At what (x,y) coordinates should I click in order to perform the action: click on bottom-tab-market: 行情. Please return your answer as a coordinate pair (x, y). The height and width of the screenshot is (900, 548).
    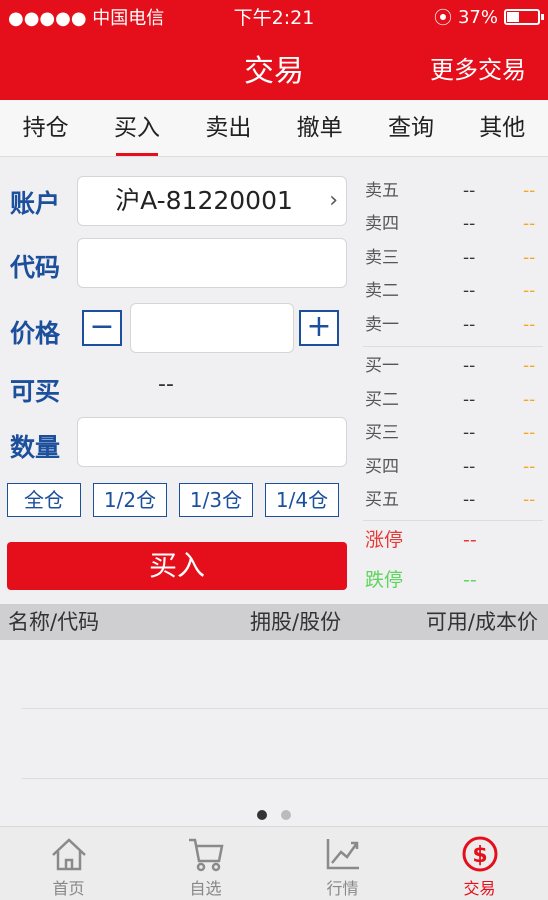
    Looking at the image, I should click on (342, 863).